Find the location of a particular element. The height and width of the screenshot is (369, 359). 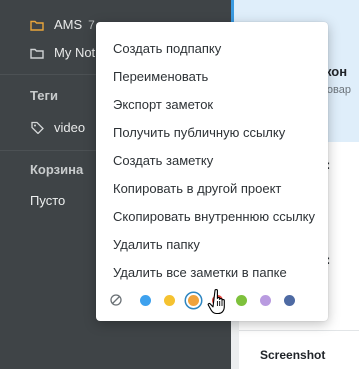

tag-name: video is located at coordinates (70, 127).